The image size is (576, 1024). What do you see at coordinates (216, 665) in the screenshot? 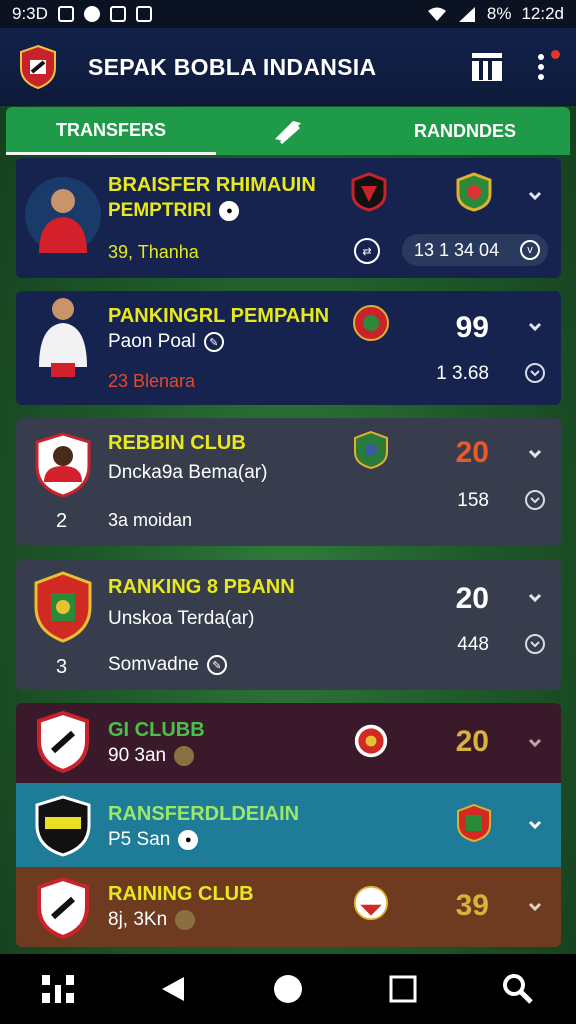
I see `edit-circle-icon: ✎` at bounding box center [216, 665].